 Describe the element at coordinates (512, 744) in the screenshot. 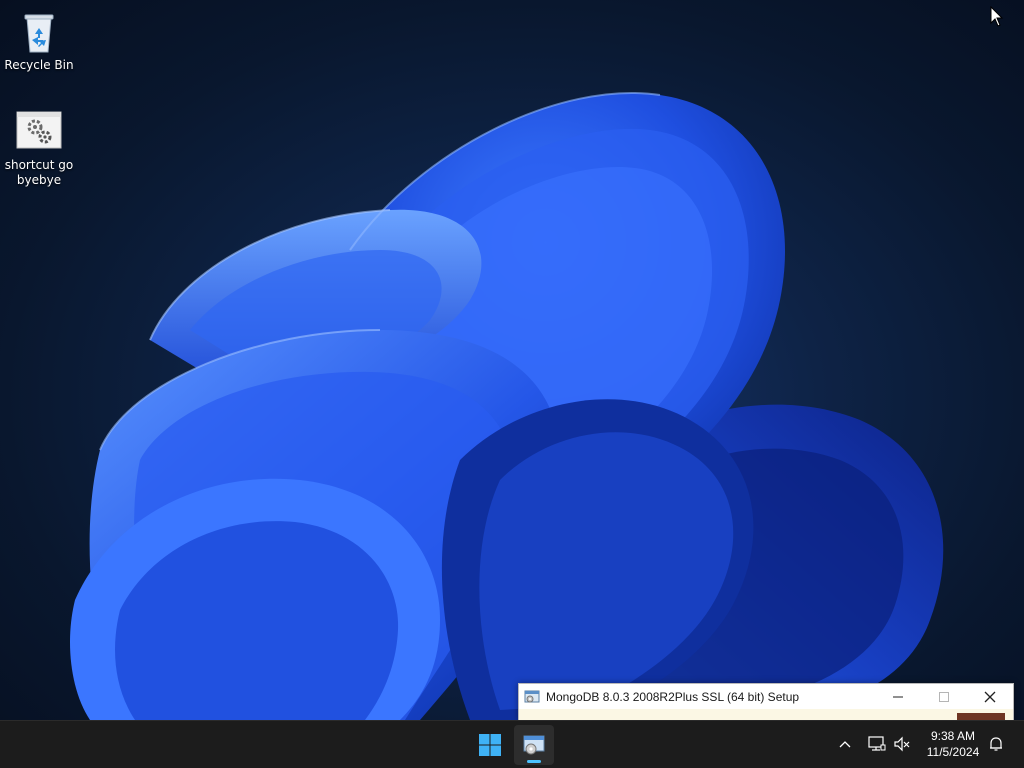

I see `taskbar: 9:38 AM 11/5/2024` at that location.